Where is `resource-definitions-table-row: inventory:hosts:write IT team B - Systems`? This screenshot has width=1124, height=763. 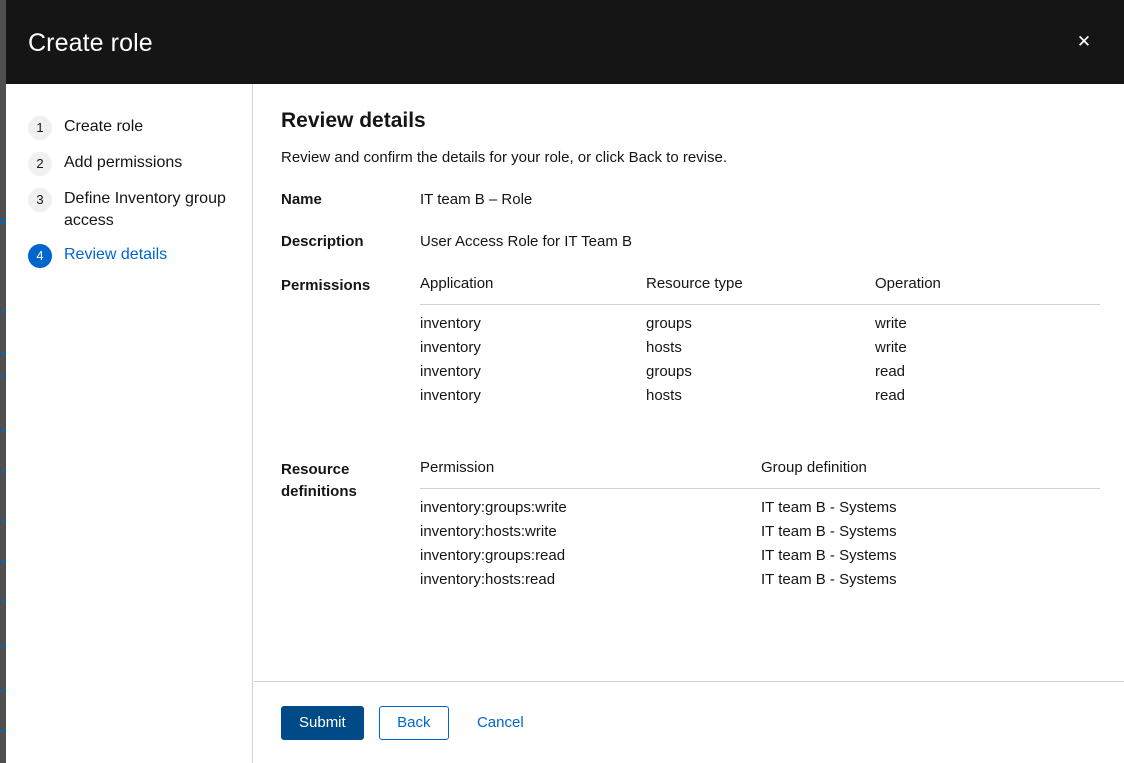 resource-definitions-table-row: inventory:hosts:write IT team B - Systems is located at coordinates (760, 532).